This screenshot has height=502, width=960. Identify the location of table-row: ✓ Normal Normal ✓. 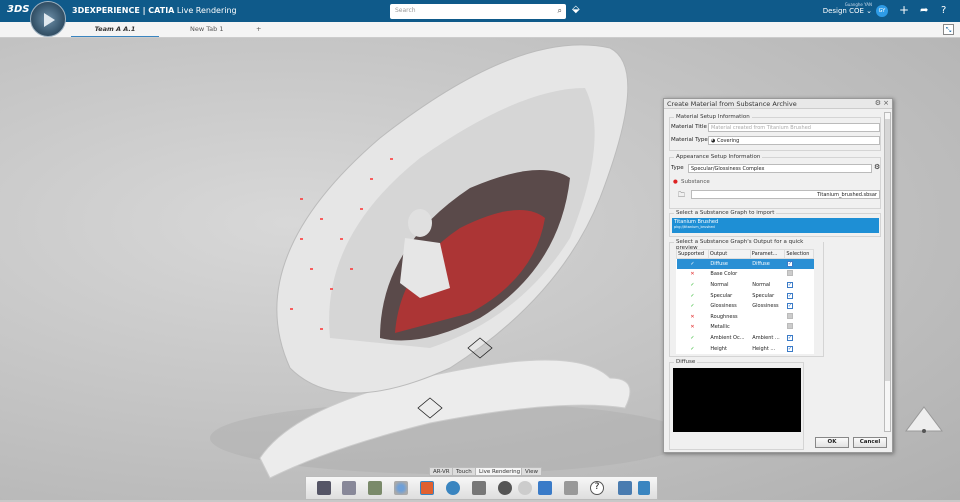
(745, 285).